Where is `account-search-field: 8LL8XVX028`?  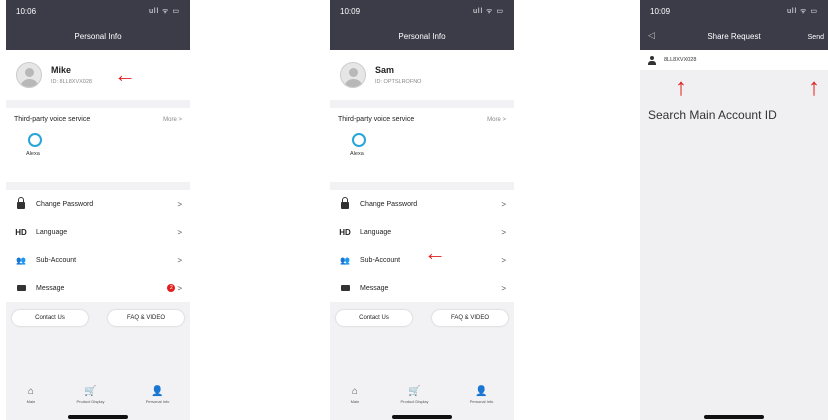 account-search-field: 8LL8XVX028 is located at coordinates (734, 60).